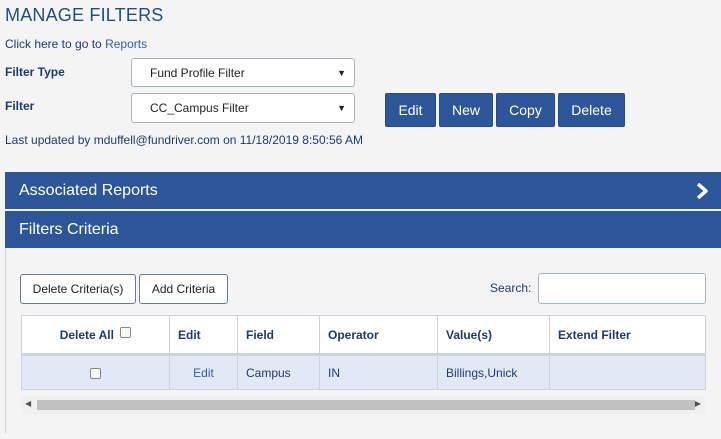 The height and width of the screenshot is (439, 721). Describe the element at coordinates (591, 110) in the screenshot. I see `delete-button: Delete` at that location.